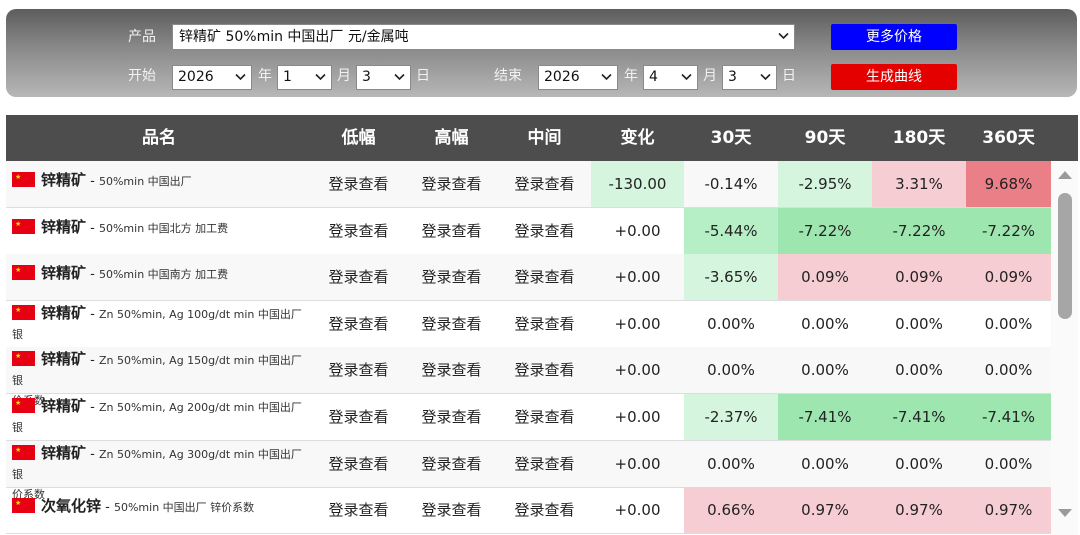 The height and width of the screenshot is (535, 1080). I want to click on cell-180d: 0.00%, so click(919, 370).